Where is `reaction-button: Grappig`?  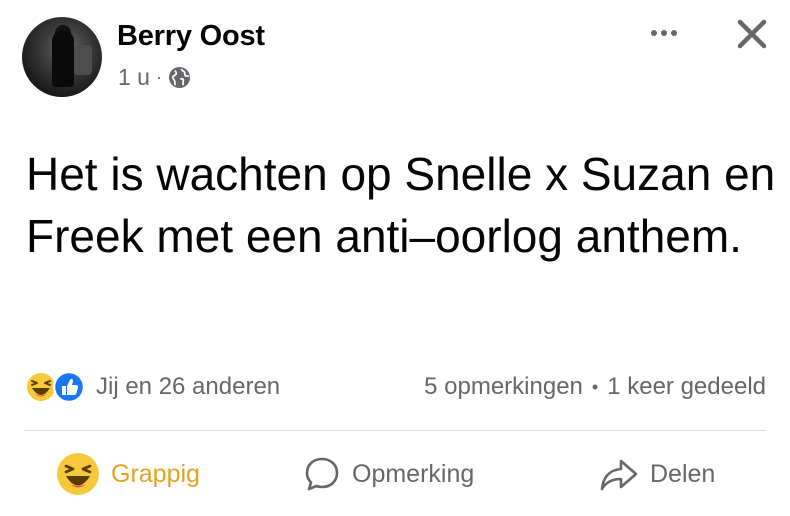
reaction-button: Grappig is located at coordinates (127, 474).